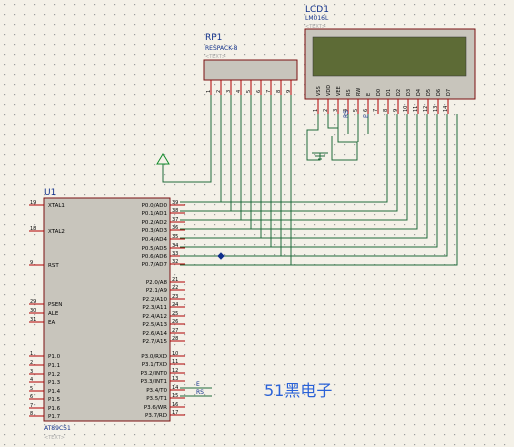 The image size is (514, 447). I want to click on lcd1-pin-label: VDD, so click(329, 90).